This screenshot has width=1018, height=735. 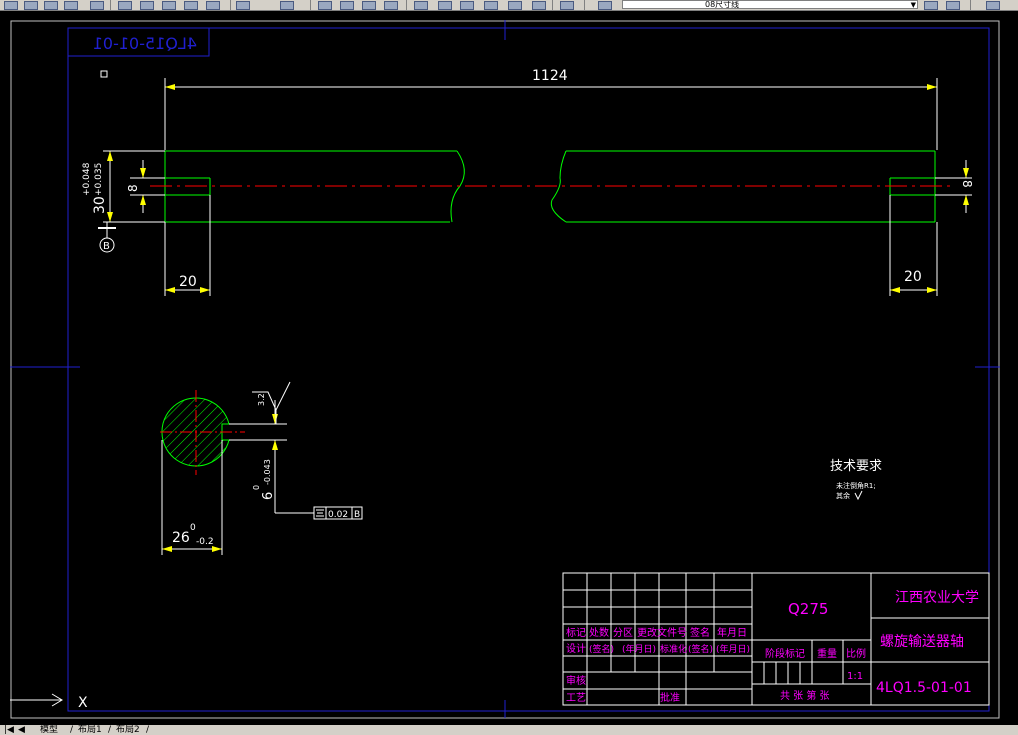 I want to click on tech-line1: 未注倒角R1;, so click(x=856, y=485).